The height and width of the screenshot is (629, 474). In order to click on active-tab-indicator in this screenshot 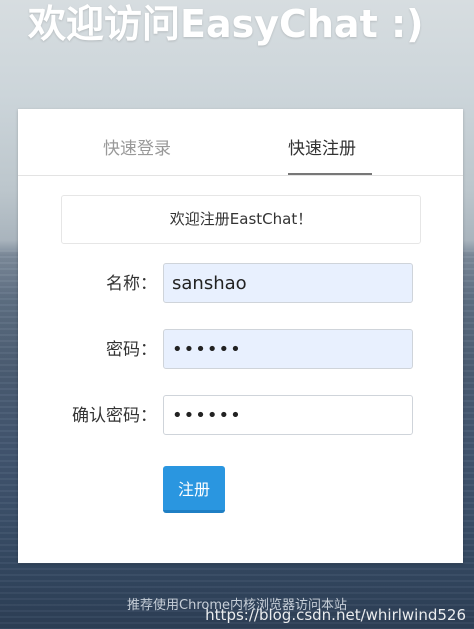, I will do `click(330, 174)`.